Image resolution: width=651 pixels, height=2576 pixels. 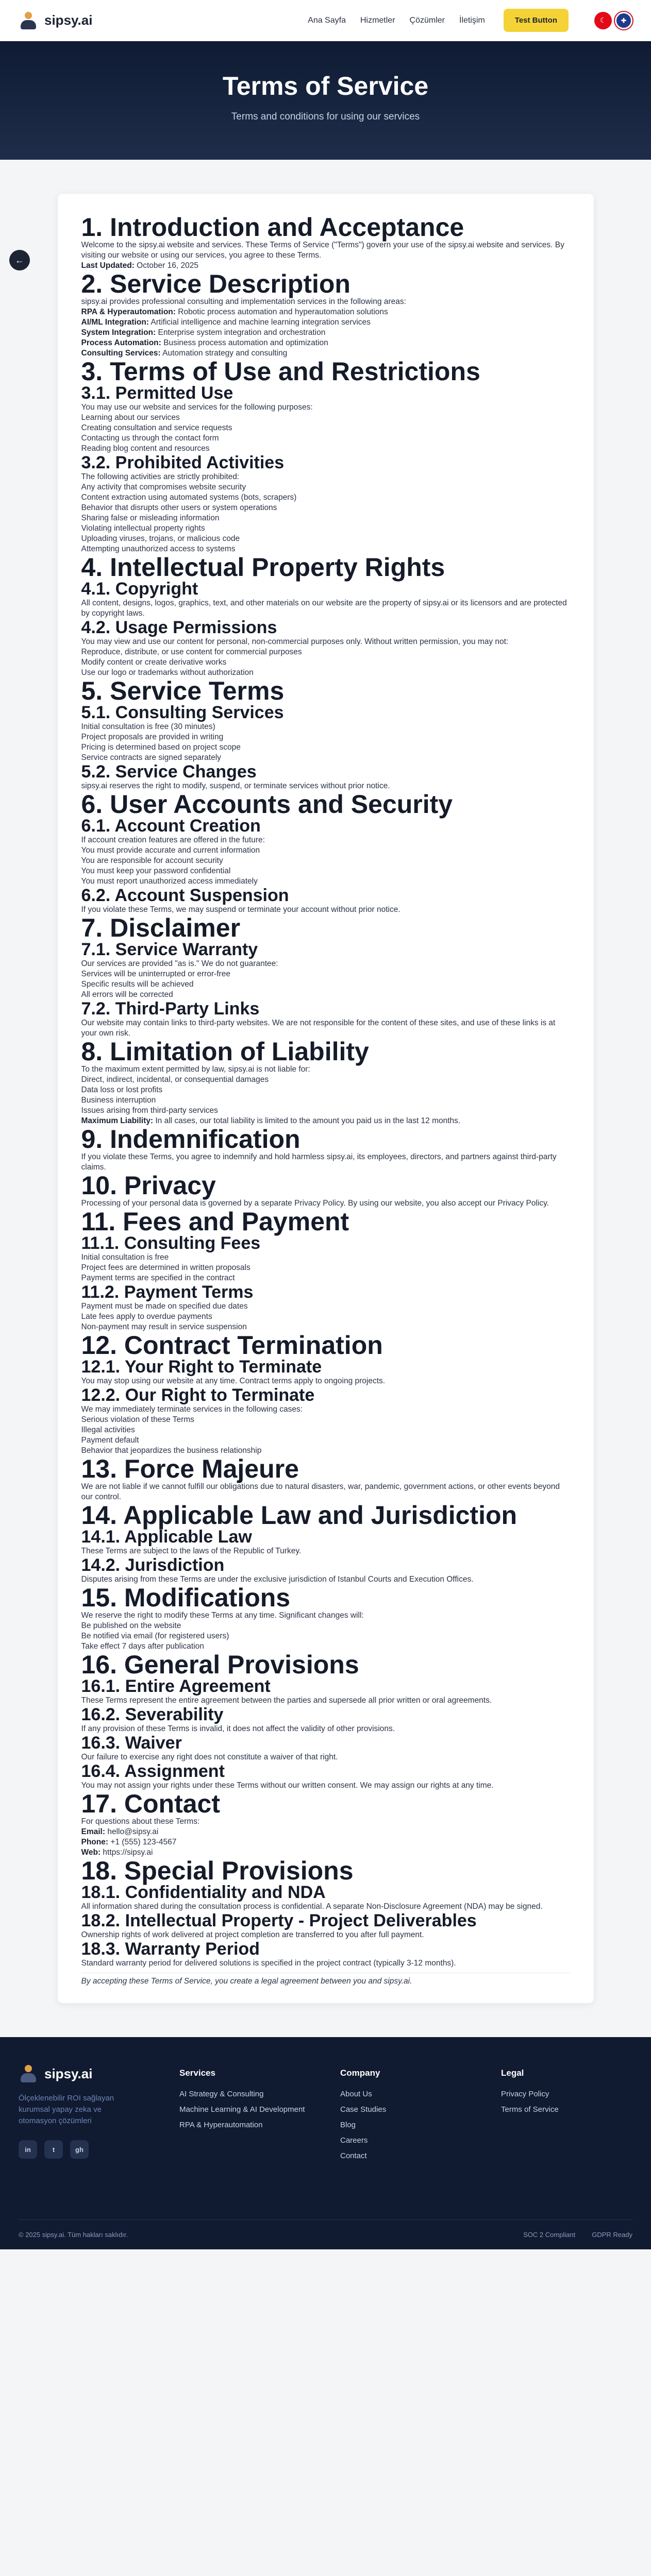 What do you see at coordinates (137, 1419) in the screenshot?
I see `list-item: Serious violation of these Terms` at bounding box center [137, 1419].